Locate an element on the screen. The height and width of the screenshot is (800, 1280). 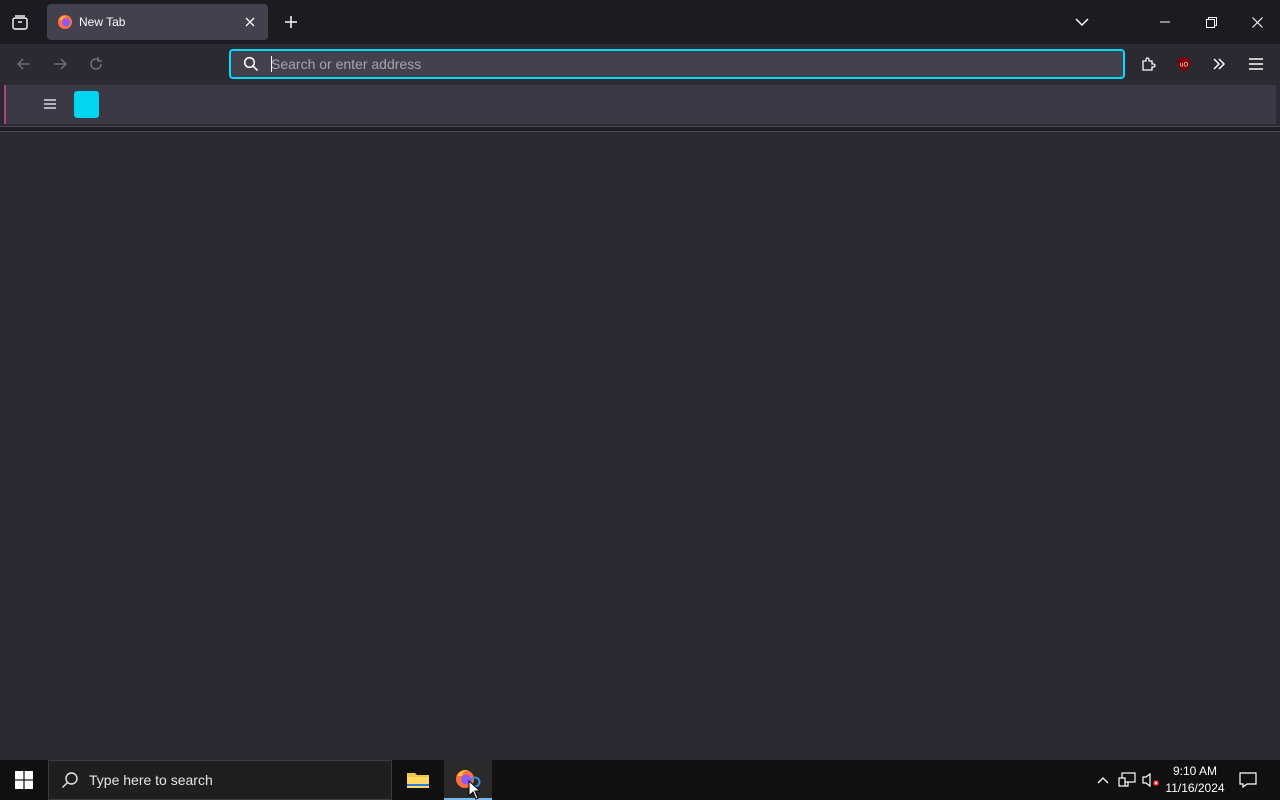
clock-time: 9:10 AM is located at coordinates (1195, 771).